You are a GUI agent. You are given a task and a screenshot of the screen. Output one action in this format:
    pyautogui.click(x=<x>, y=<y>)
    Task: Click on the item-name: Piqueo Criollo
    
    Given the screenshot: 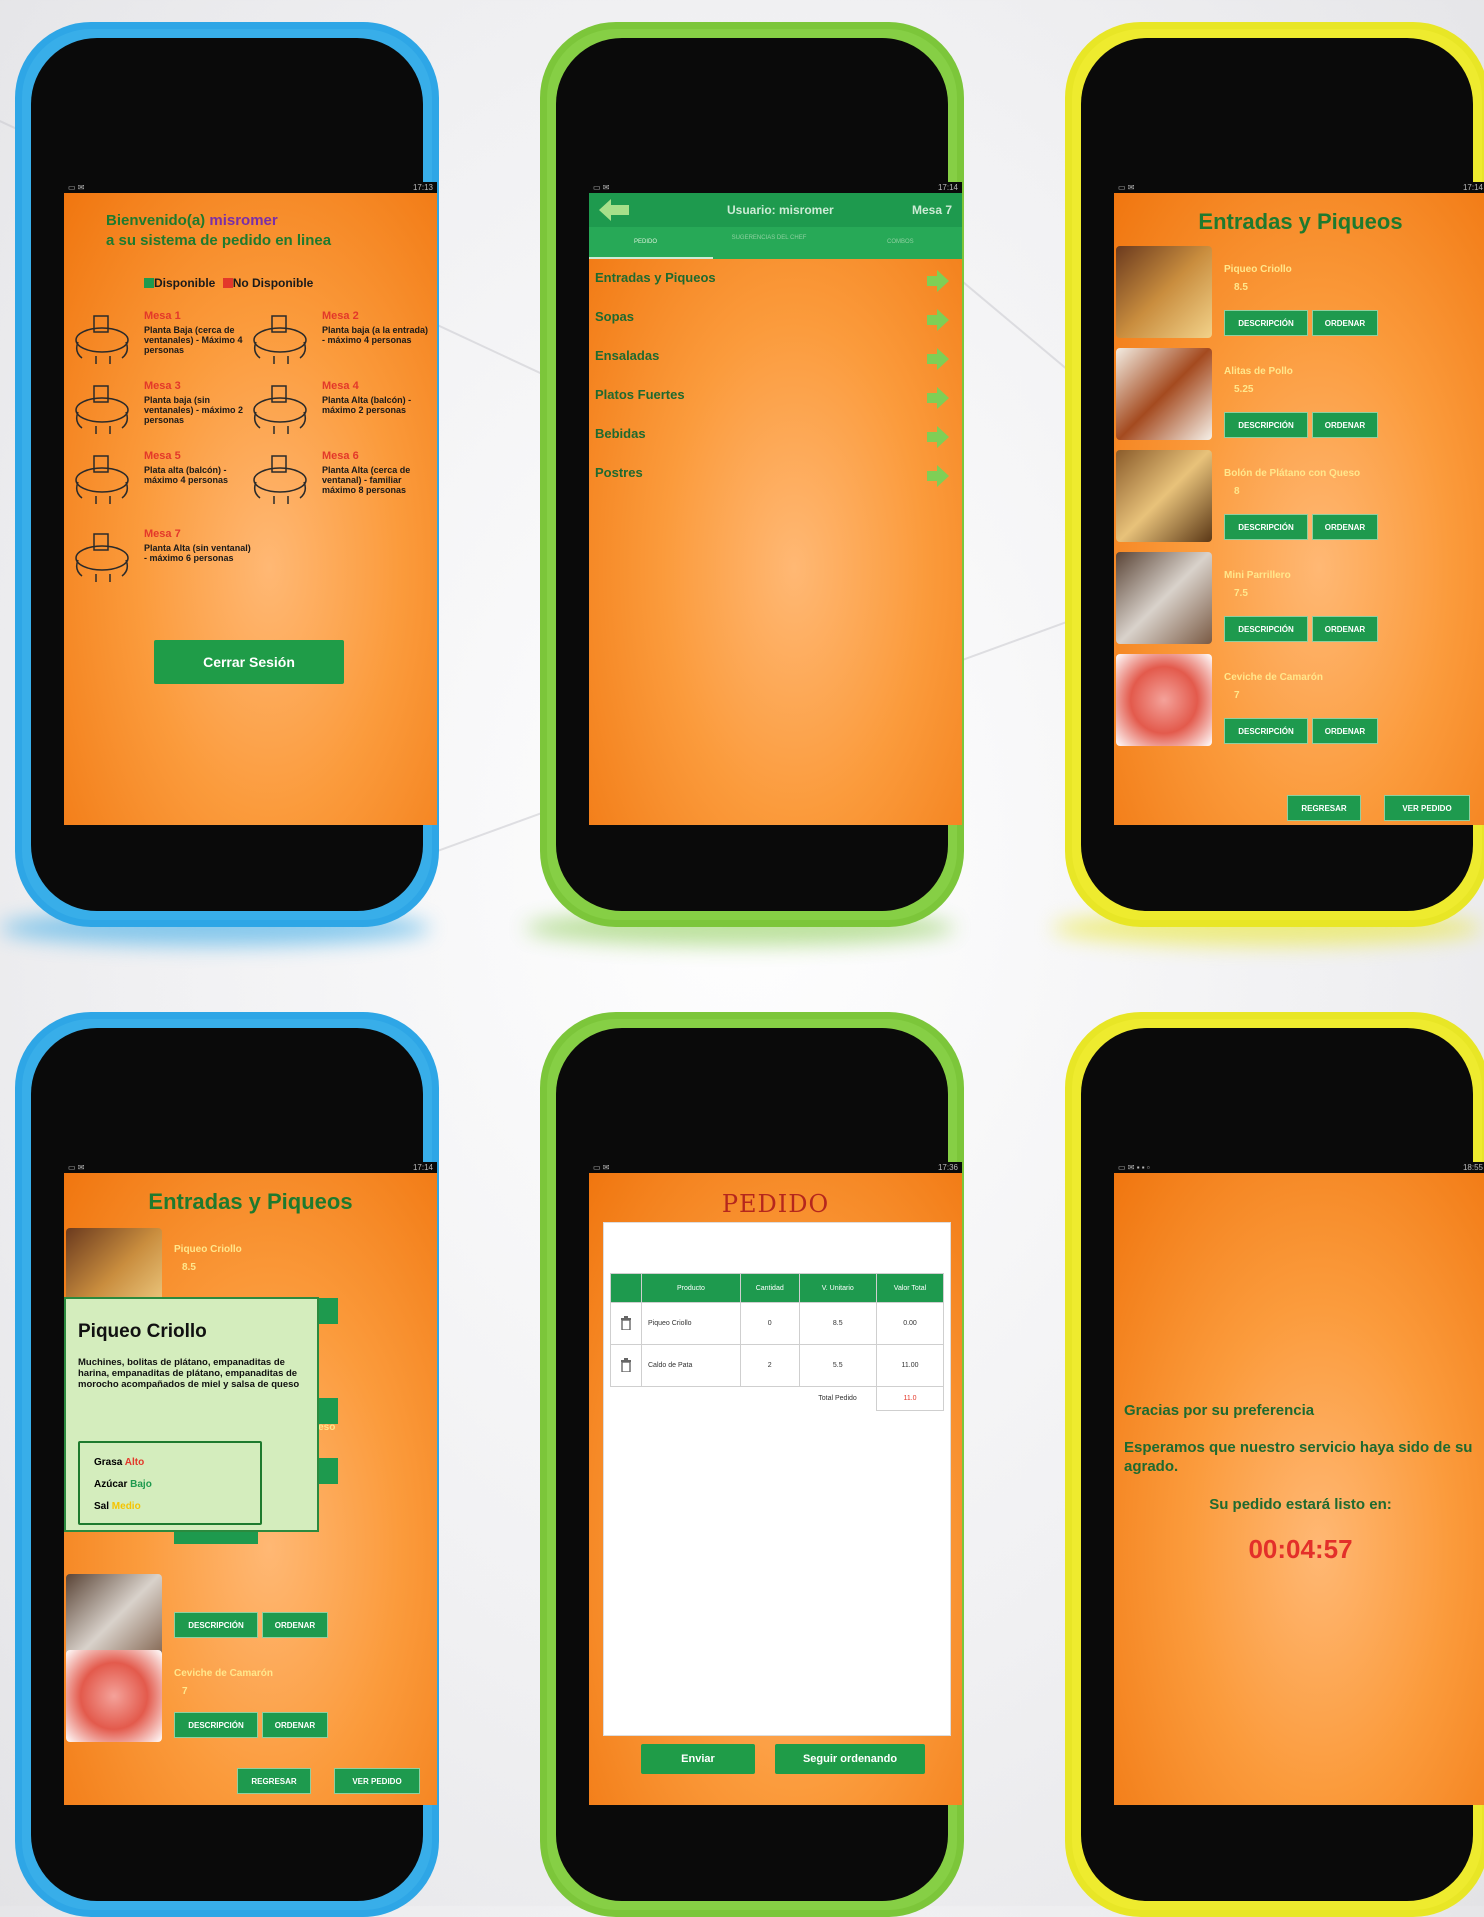 What is the action you would take?
    pyautogui.click(x=208, y=1249)
    